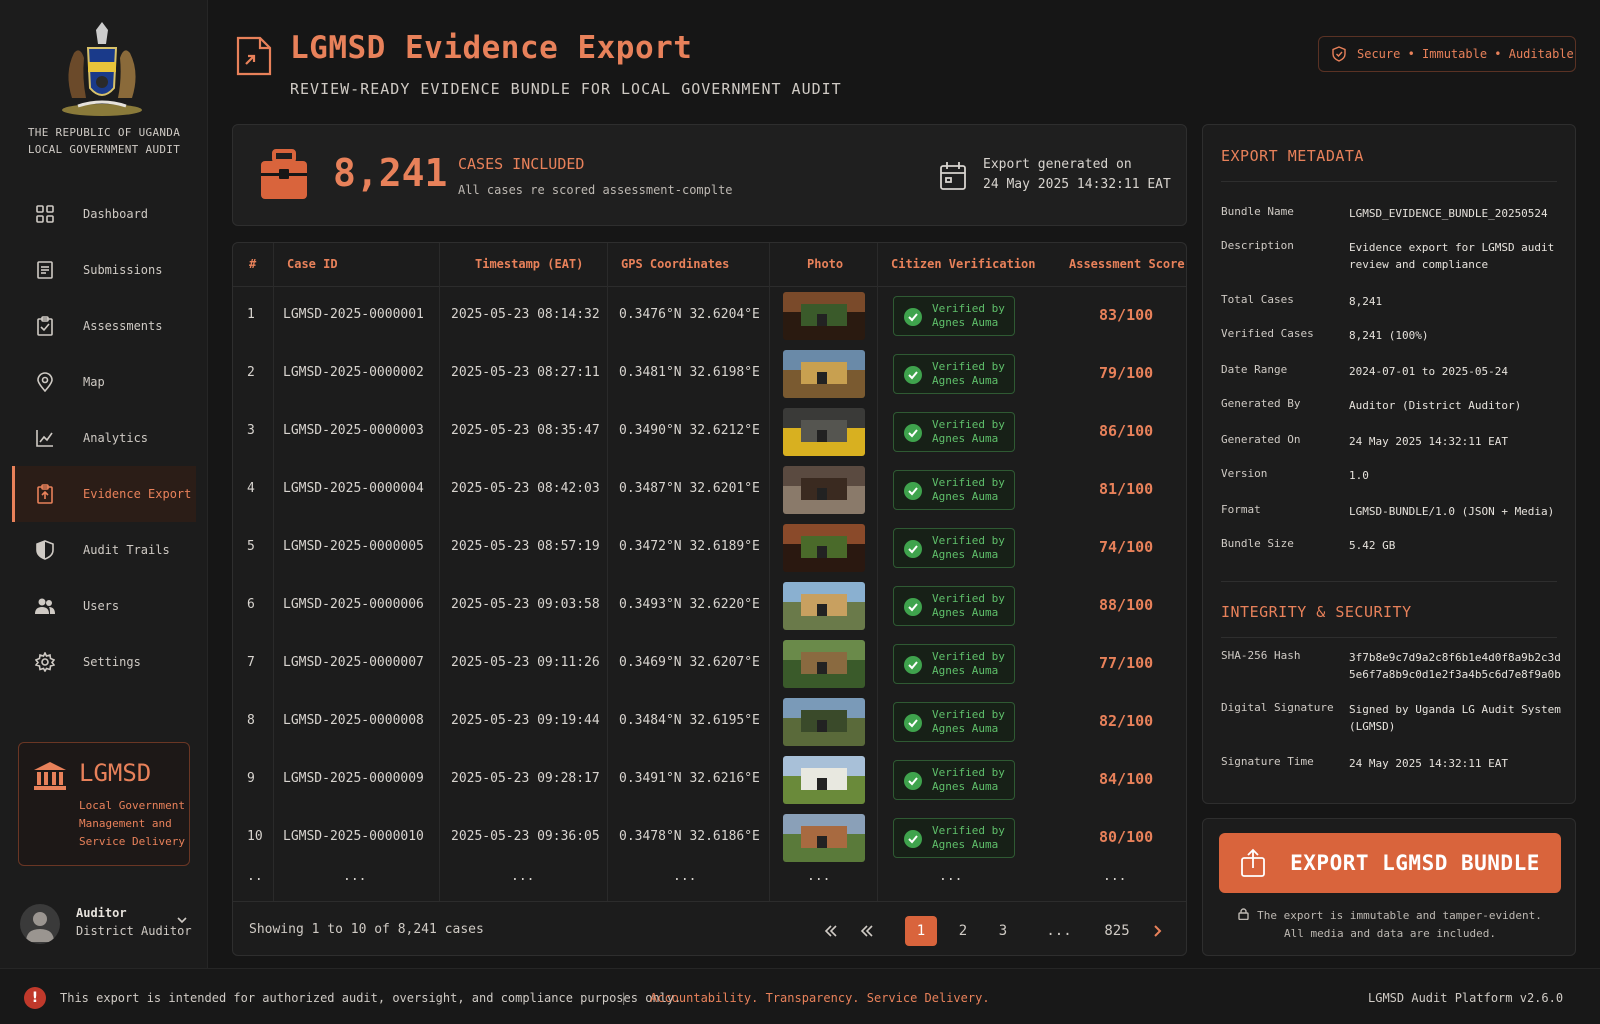  Describe the element at coordinates (104, 326) in the screenshot. I see `sidebar-item-assessments: Assessments` at that location.